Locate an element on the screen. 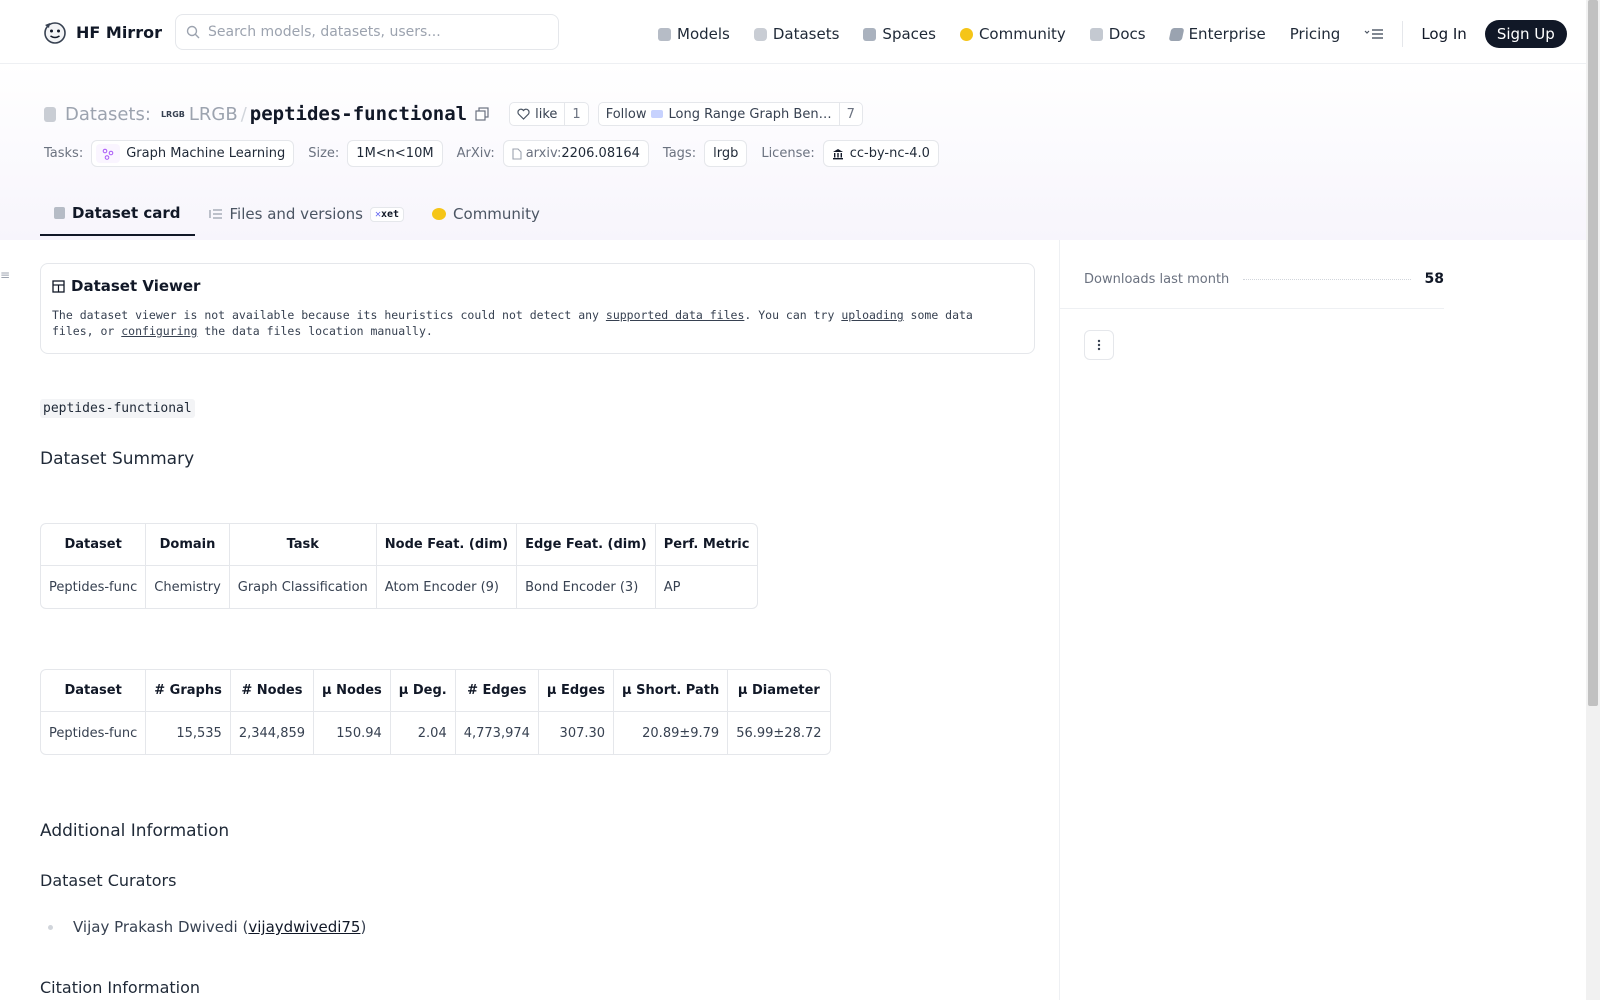 This screenshot has height=1000, width=1600. nav-divider is located at coordinates (1403, 34).